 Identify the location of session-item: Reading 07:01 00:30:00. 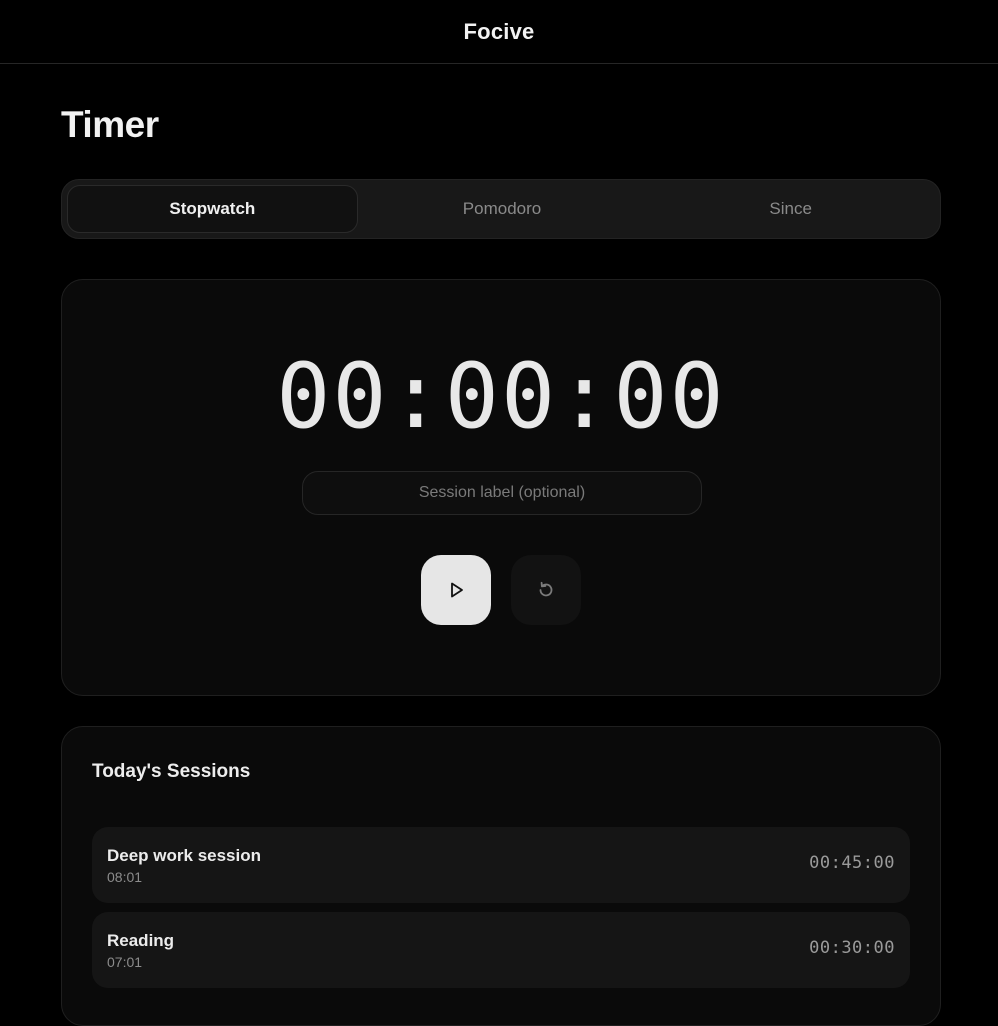
(501, 950).